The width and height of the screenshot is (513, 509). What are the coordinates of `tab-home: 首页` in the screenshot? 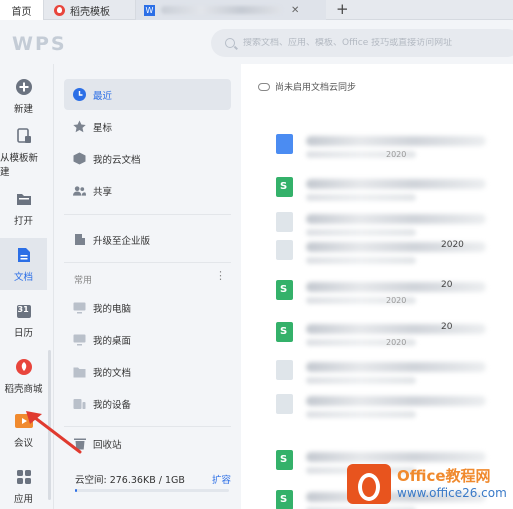 It's located at (22, 10).